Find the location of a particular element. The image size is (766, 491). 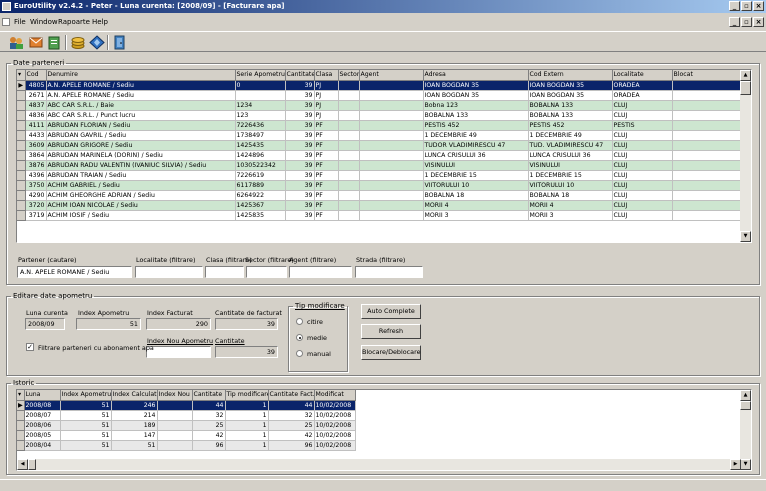

parteneri-vscroll: ▲ ▼ is located at coordinates (745, 156).